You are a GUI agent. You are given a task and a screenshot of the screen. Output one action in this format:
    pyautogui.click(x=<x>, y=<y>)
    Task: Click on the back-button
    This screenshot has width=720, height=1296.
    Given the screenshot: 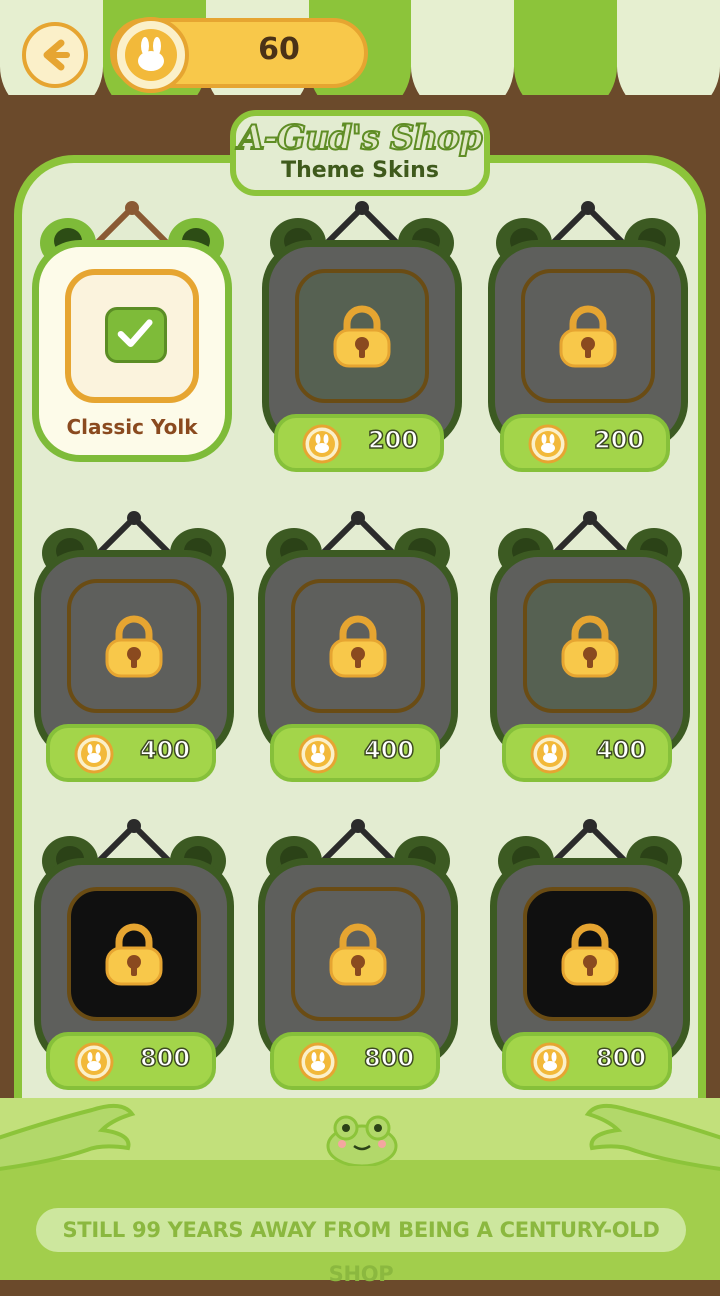 What is the action you would take?
    pyautogui.click(x=55, y=55)
    